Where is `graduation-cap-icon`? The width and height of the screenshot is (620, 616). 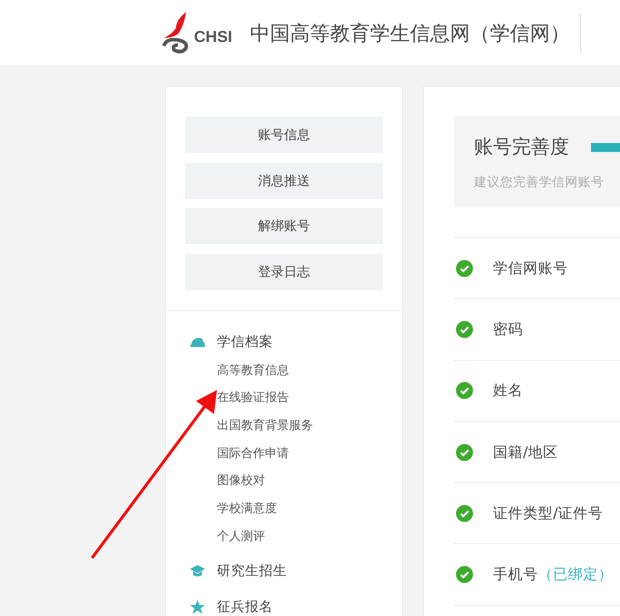
graduation-cap-icon is located at coordinates (197, 571).